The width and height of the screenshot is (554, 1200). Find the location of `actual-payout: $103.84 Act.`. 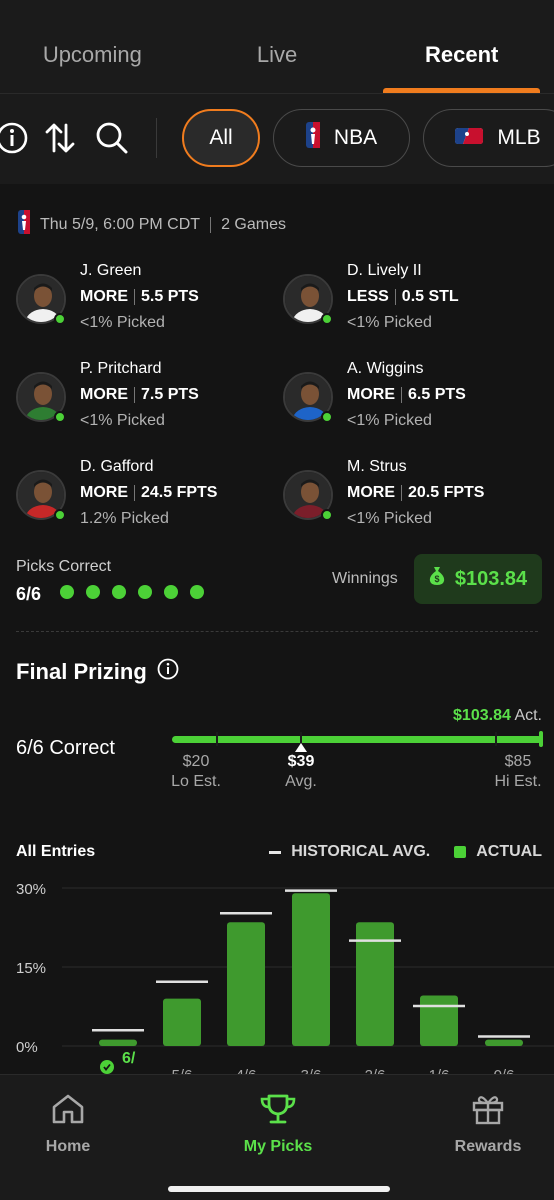

actual-payout: $103.84 Act. is located at coordinates (497, 716).